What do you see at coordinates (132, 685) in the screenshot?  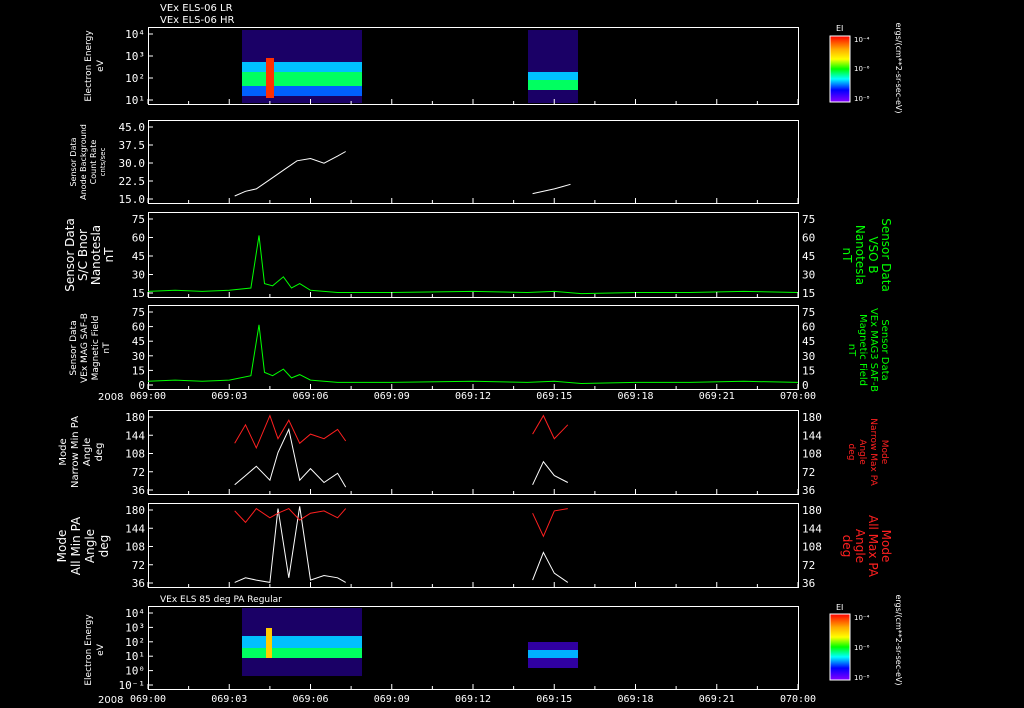 I see `ytick-label-p7-5: 10⁻¹` at bounding box center [132, 685].